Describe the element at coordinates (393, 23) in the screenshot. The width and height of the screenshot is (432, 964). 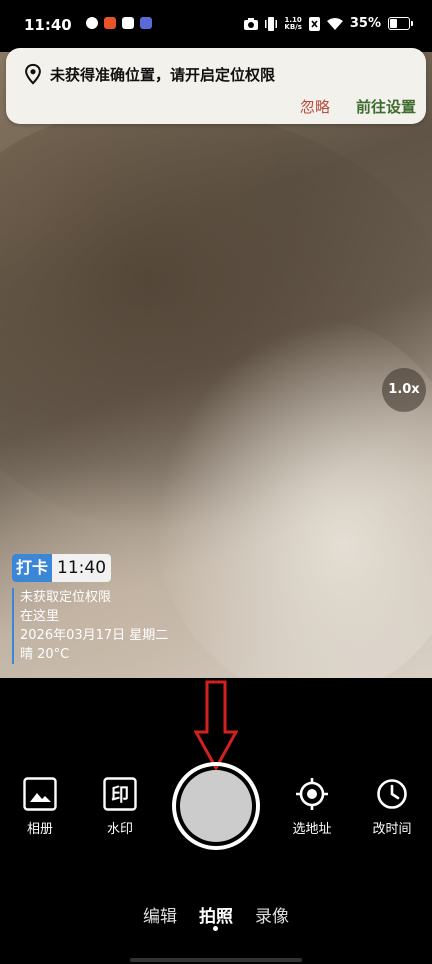
I see `battery-fill` at that location.